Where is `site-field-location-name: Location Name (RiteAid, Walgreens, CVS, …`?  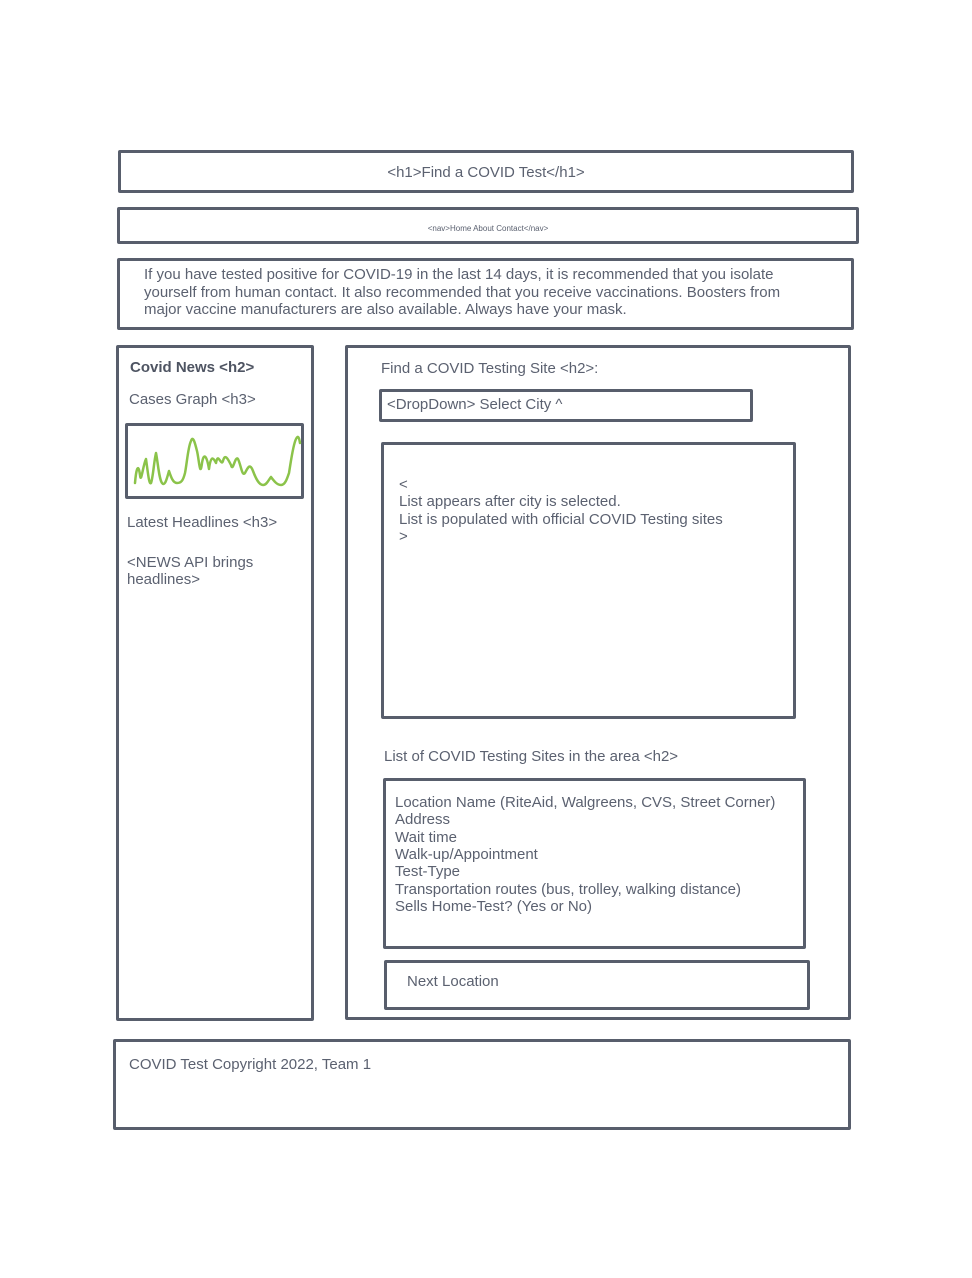
site-field-location-name: Location Name (RiteAid, Walgreens, CVS, … is located at coordinates (585, 802).